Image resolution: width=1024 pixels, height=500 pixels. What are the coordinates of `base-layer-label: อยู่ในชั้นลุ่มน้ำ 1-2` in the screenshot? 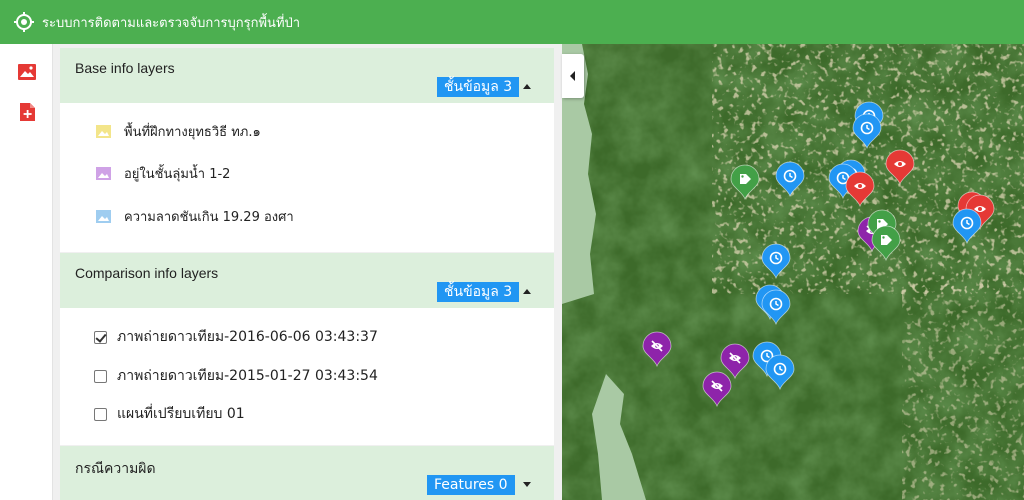 It's located at (177, 174).